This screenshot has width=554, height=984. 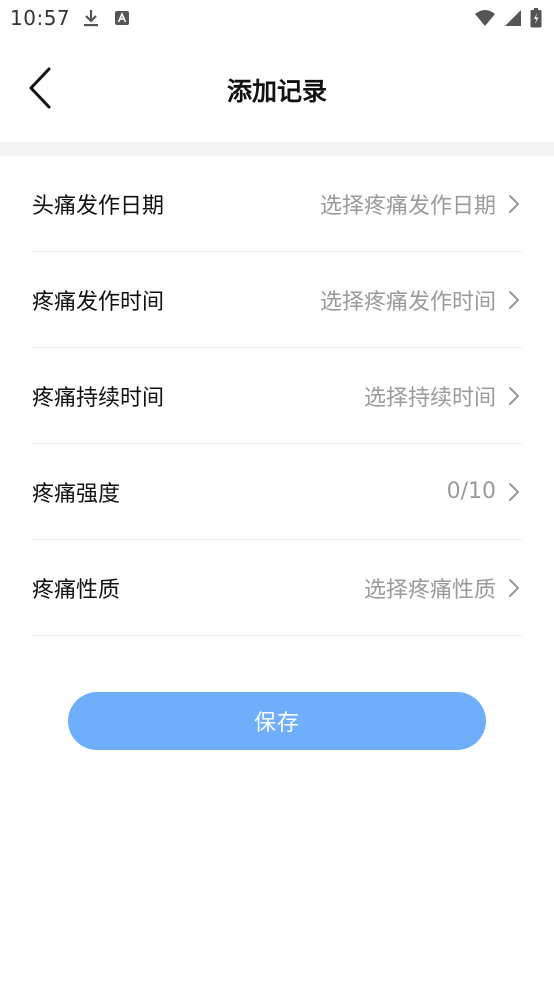 I want to click on row-right: 选择持续时间, so click(x=443, y=396).